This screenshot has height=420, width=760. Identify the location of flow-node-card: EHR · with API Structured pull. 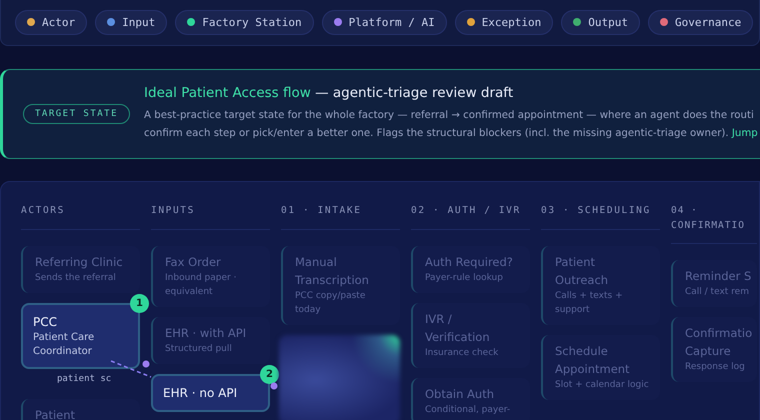
(210, 340).